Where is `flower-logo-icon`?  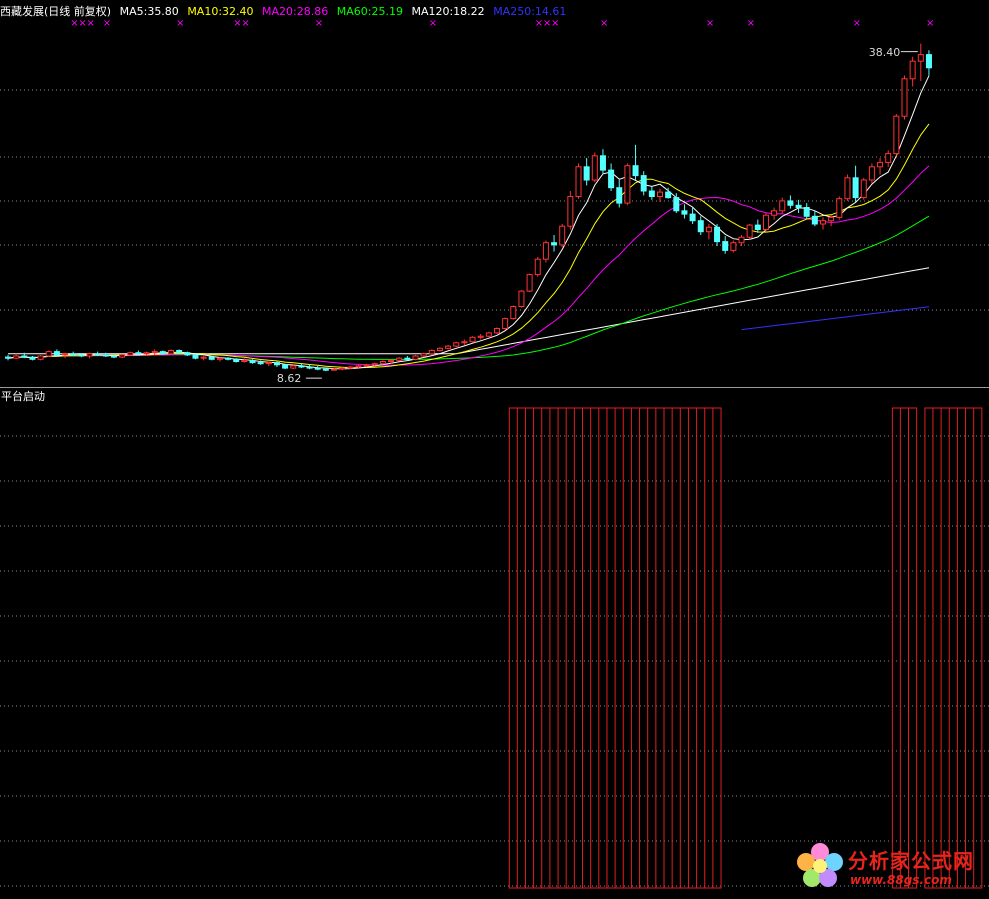
flower-logo-icon is located at coordinates (820, 865).